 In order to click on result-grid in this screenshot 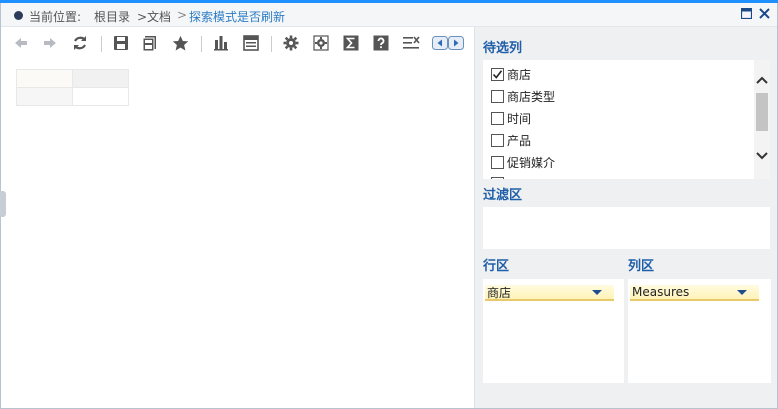, I will do `click(72, 87)`.